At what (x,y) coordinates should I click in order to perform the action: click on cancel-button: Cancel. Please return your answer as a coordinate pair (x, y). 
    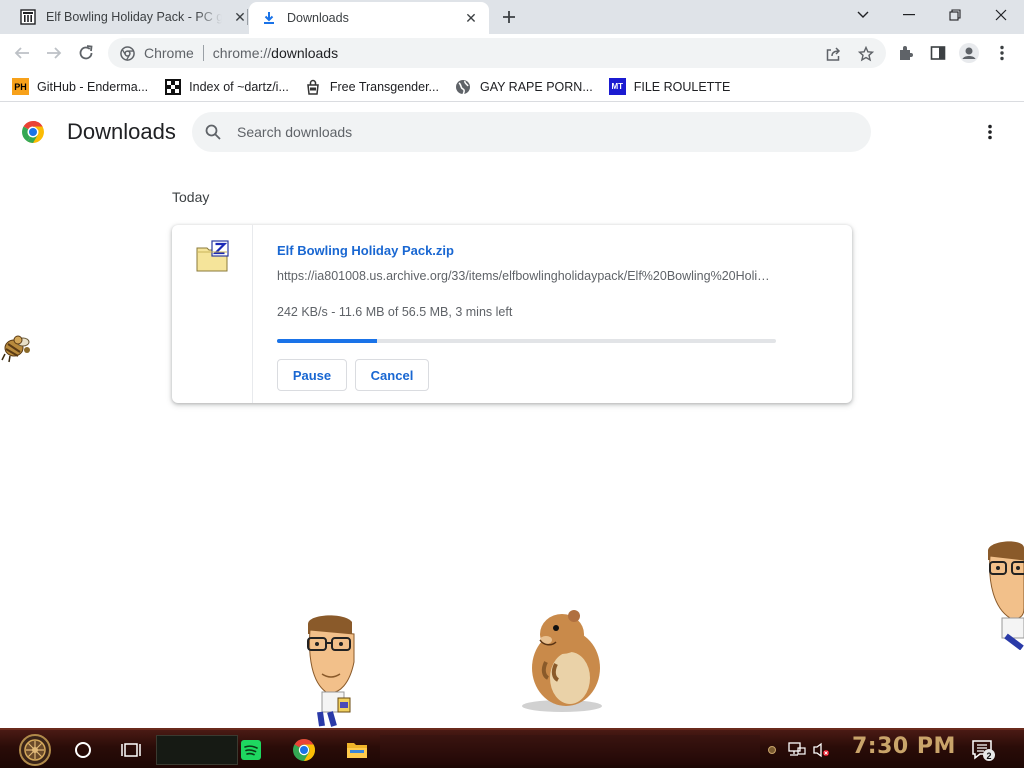
    Looking at the image, I should click on (392, 375).